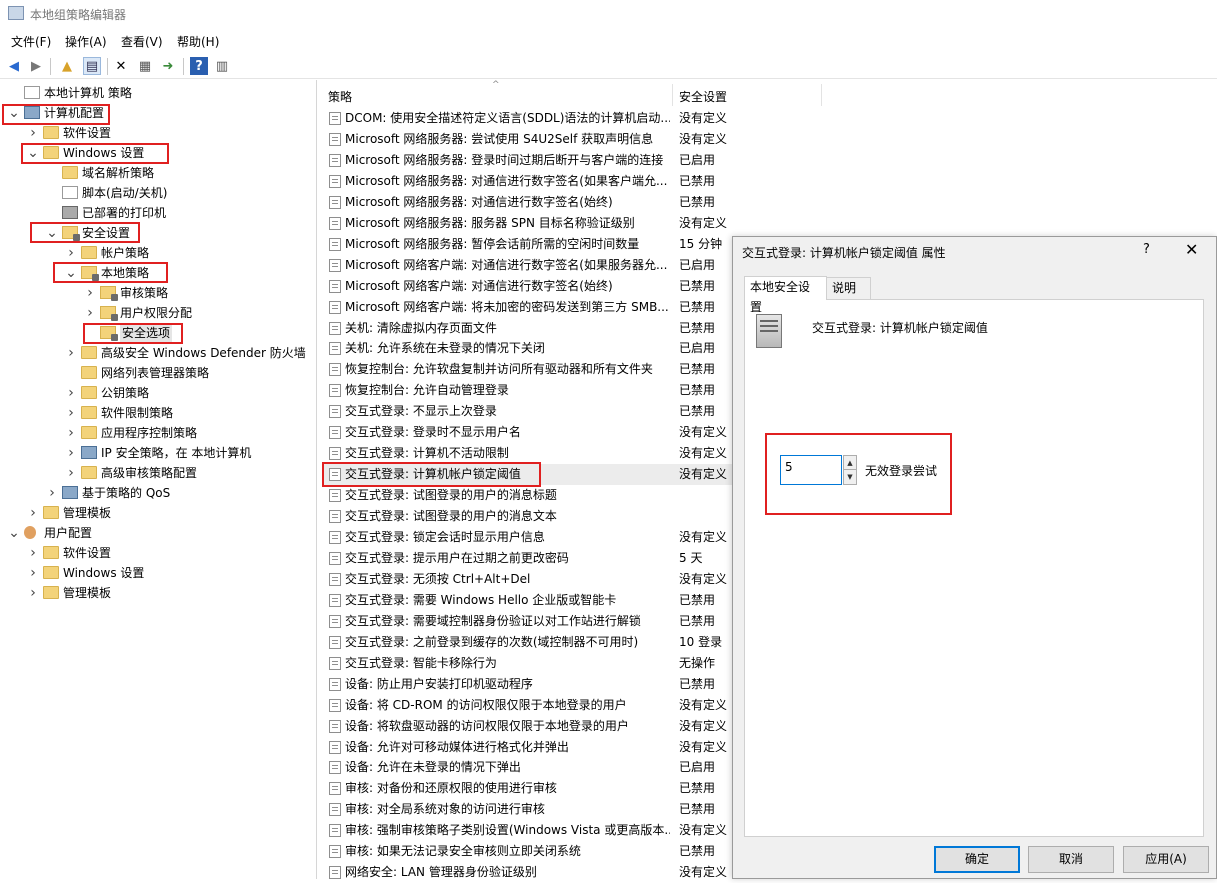 The image size is (1217, 883). What do you see at coordinates (490, 222) in the screenshot?
I see `policy-name-cell: Microsoft 网络服务器: 服务器 SPN 目标名称验证级别` at bounding box center [490, 222].